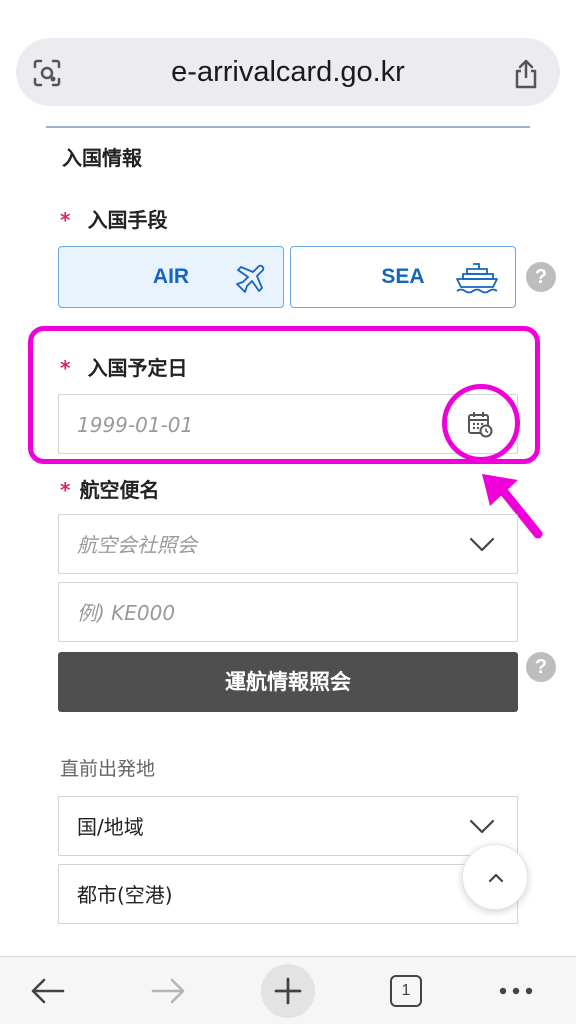  I want to click on flight-help-icon: ?, so click(541, 667).